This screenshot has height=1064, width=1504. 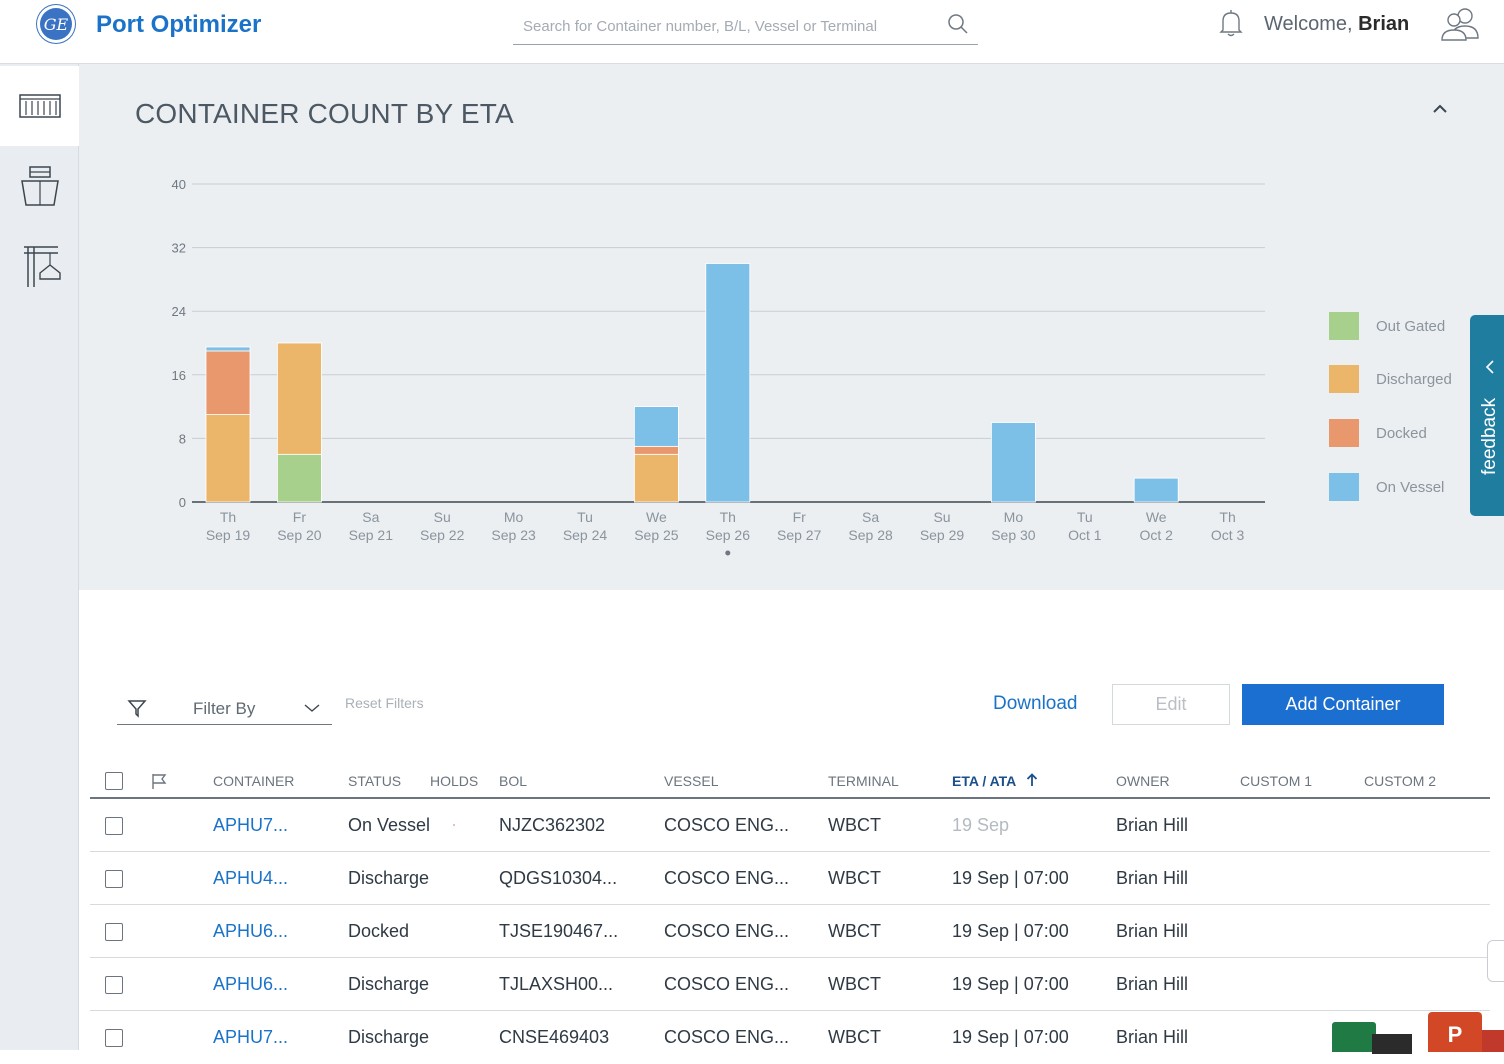 I want to click on status-cell: On Vessel, so click(x=389, y=825).